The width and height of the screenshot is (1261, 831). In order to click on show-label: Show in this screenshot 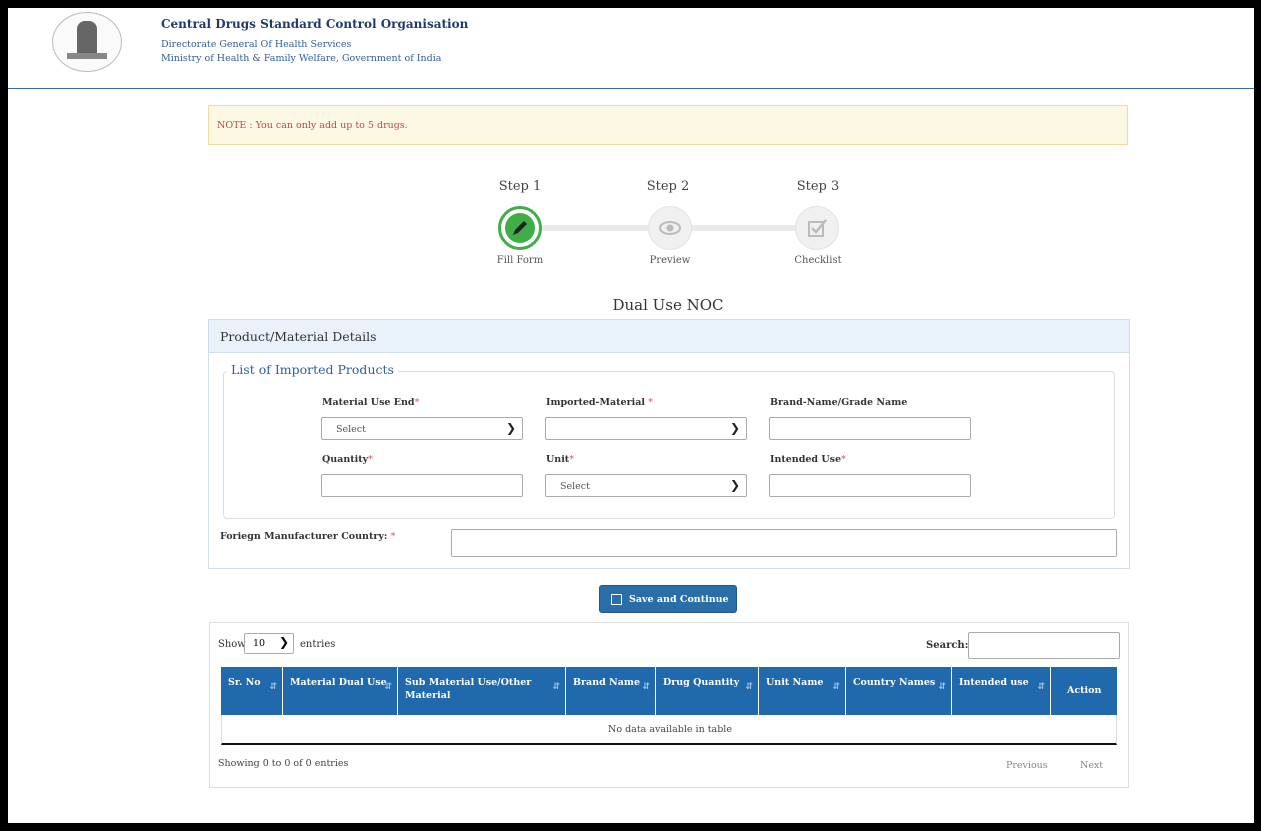, I will do `click(232, 644)`.